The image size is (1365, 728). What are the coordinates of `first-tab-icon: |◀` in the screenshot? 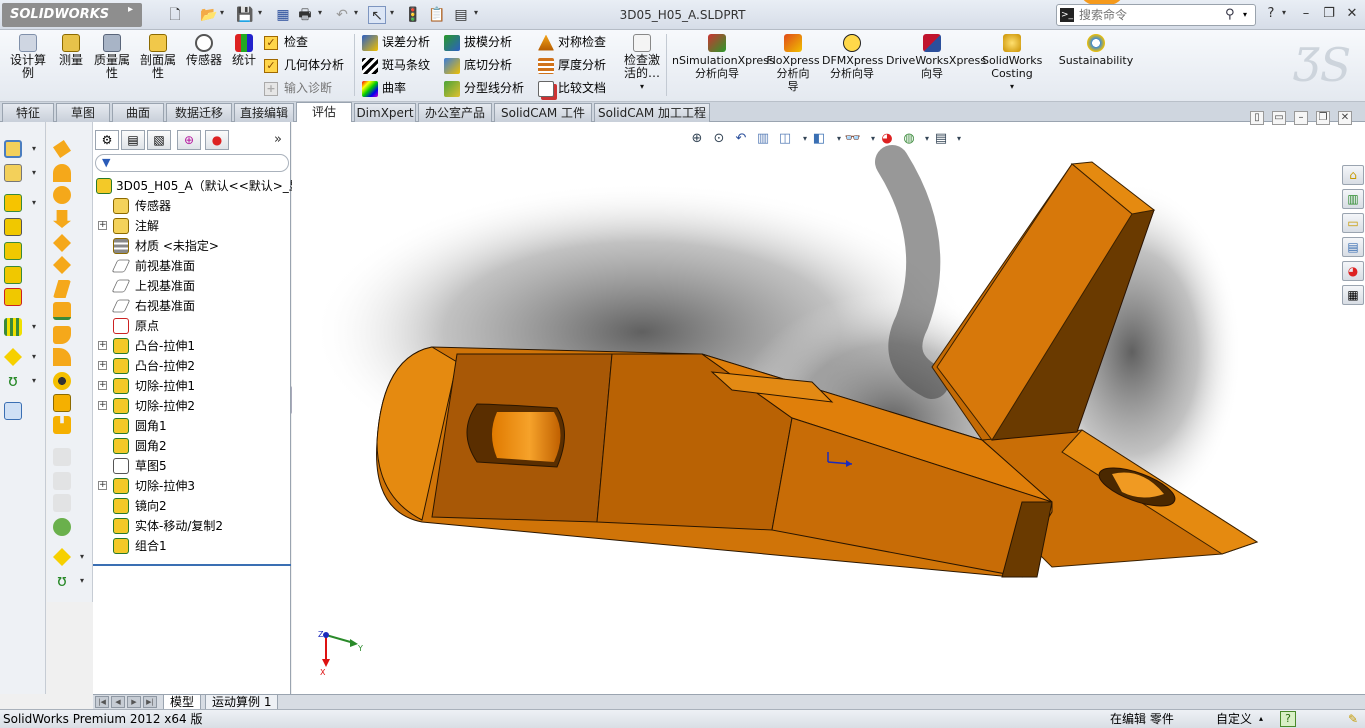 It's located at (102, 702).